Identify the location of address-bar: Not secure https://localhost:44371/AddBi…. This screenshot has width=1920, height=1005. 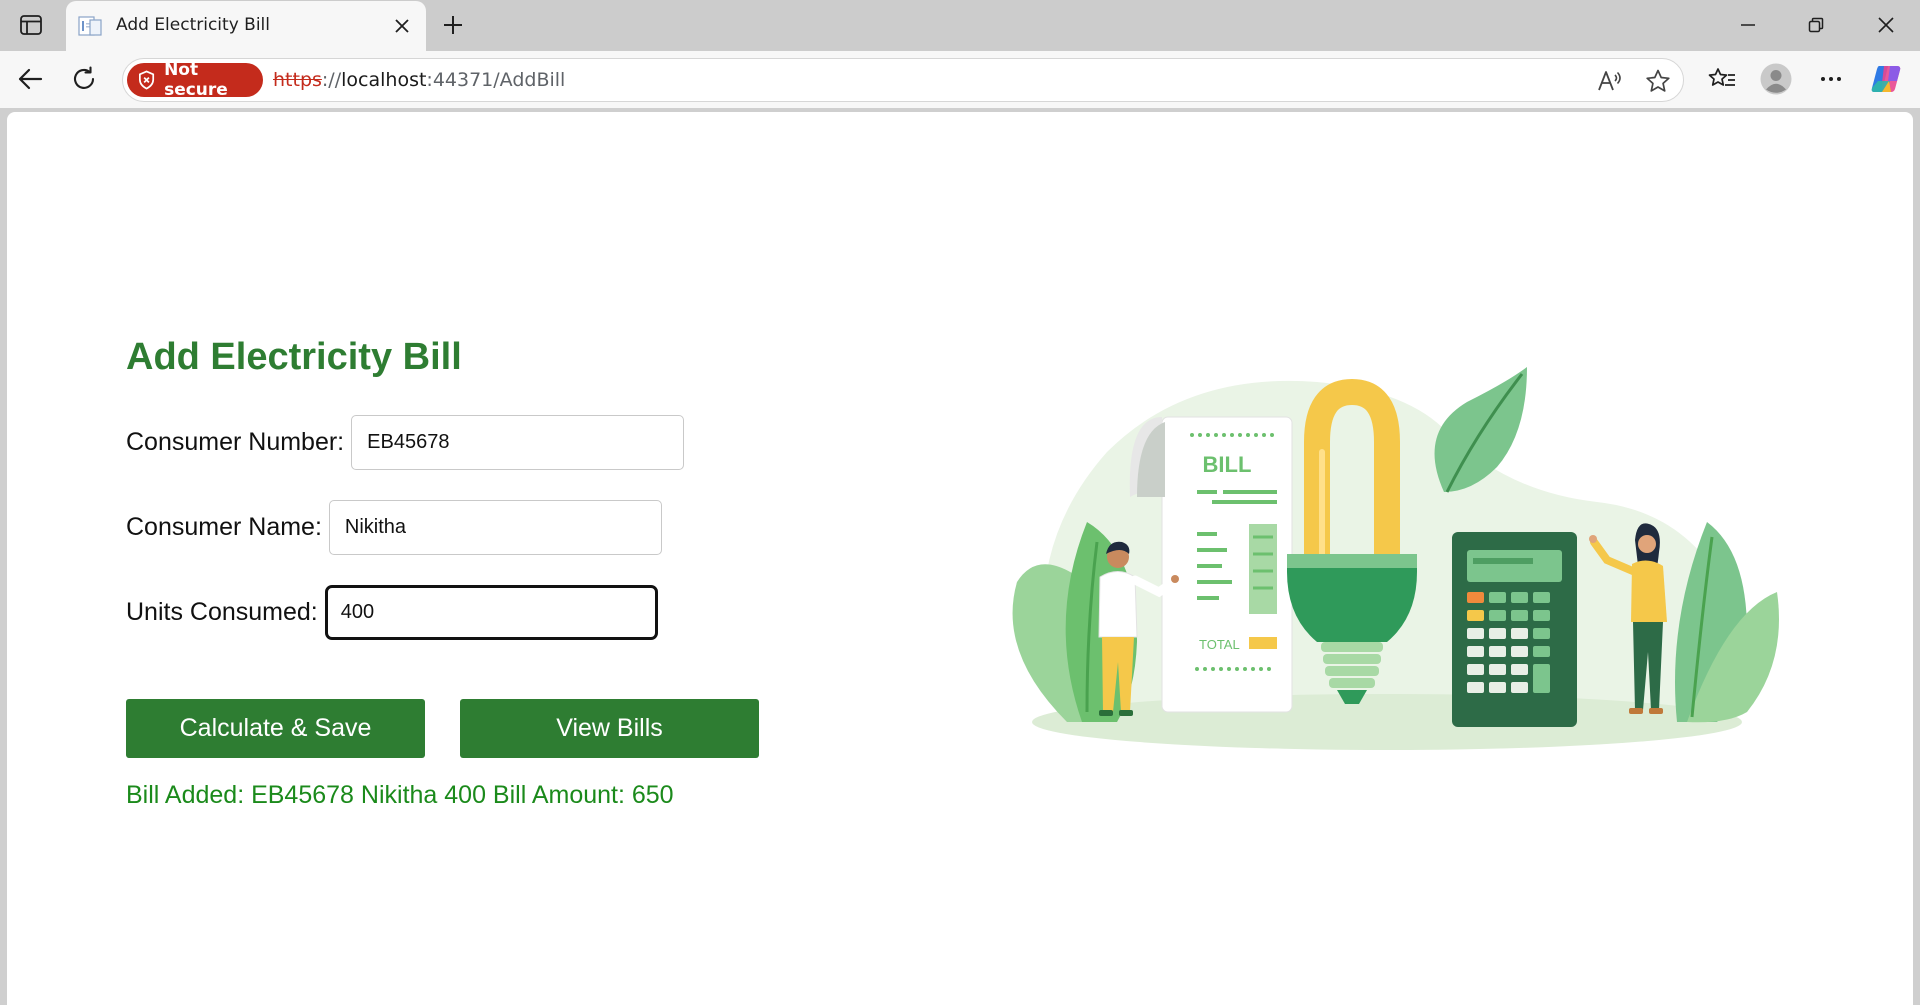
(903, 80).